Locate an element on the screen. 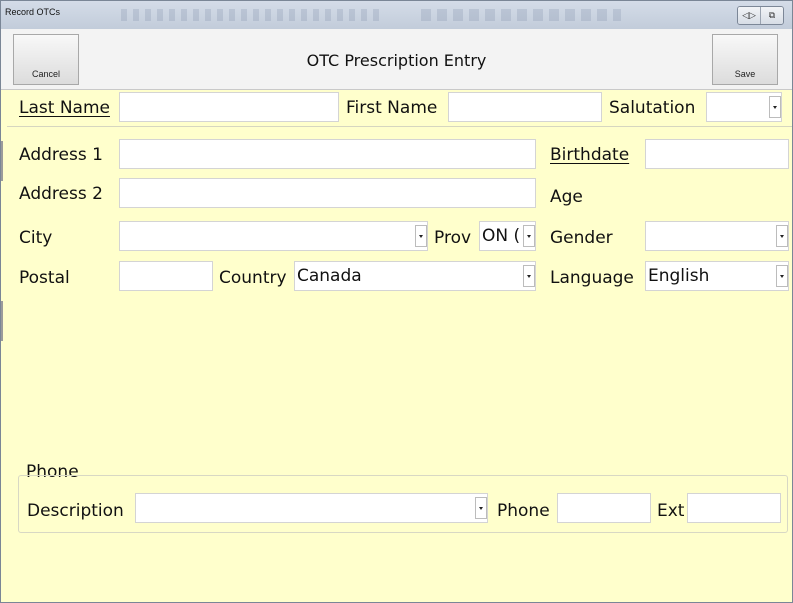 The image size is (793, 603). country-select: Canada is located at coordinates (415, 276).